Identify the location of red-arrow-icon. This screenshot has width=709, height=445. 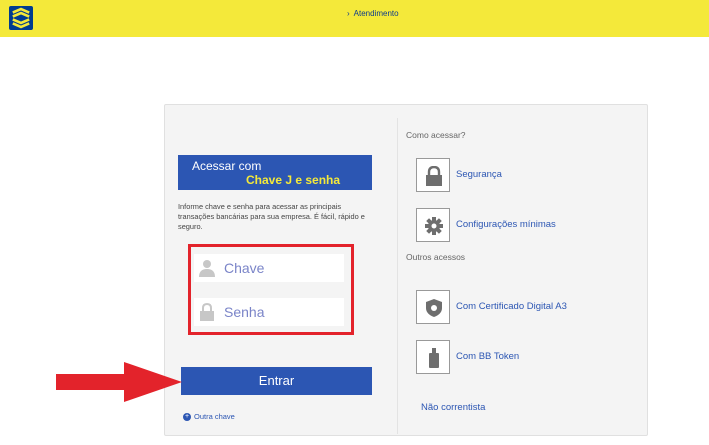
(119, 382).